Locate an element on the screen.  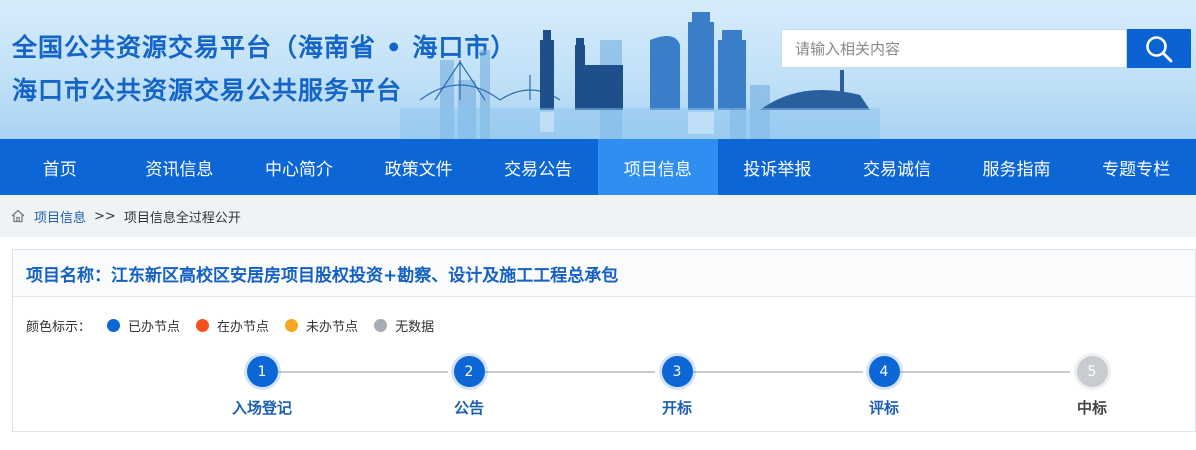
step-2: 2 公告 is located at coordinates (469, 386).